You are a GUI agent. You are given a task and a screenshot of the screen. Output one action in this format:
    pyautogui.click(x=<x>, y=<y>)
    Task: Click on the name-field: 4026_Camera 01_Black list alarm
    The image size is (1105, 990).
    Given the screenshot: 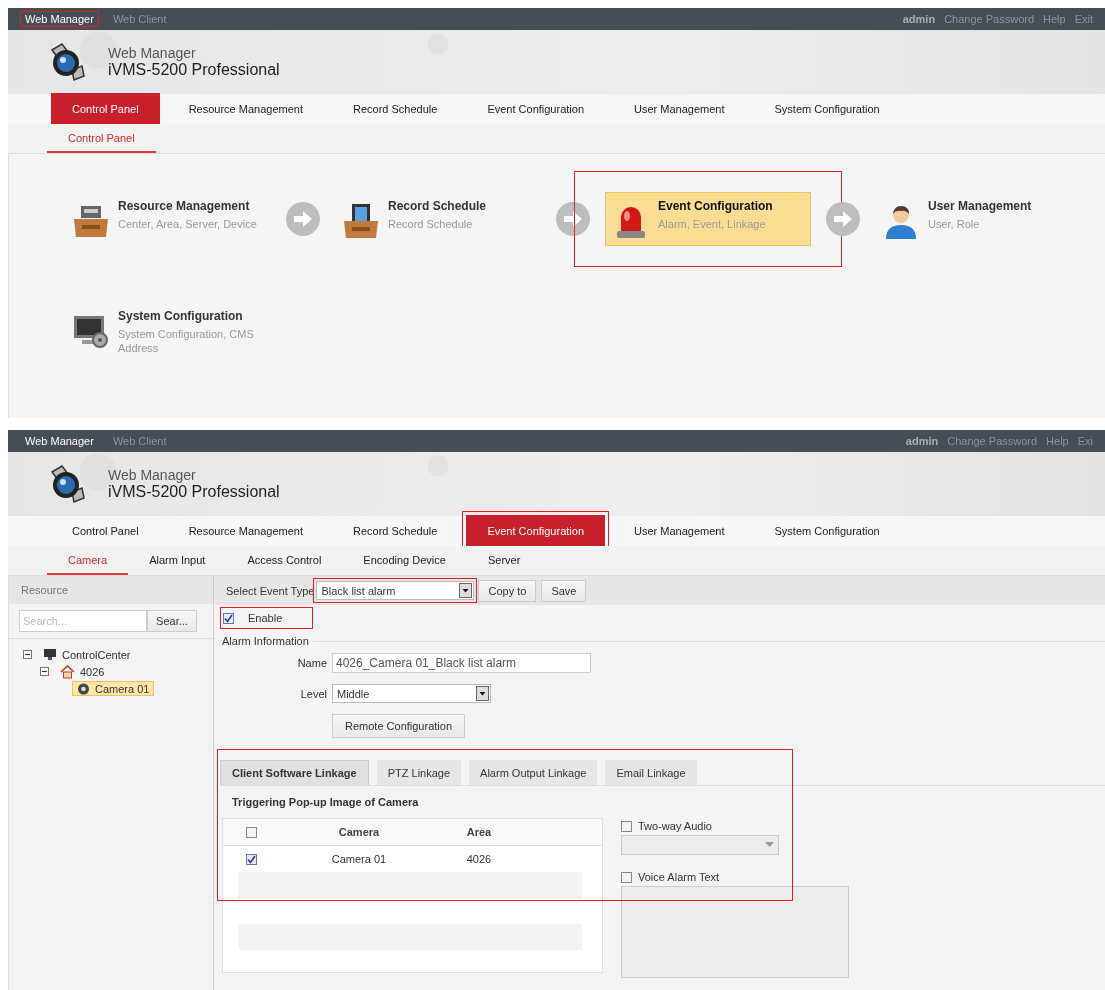 What is the action you would take?
    pyautogui.click(x=461, y=663)
    